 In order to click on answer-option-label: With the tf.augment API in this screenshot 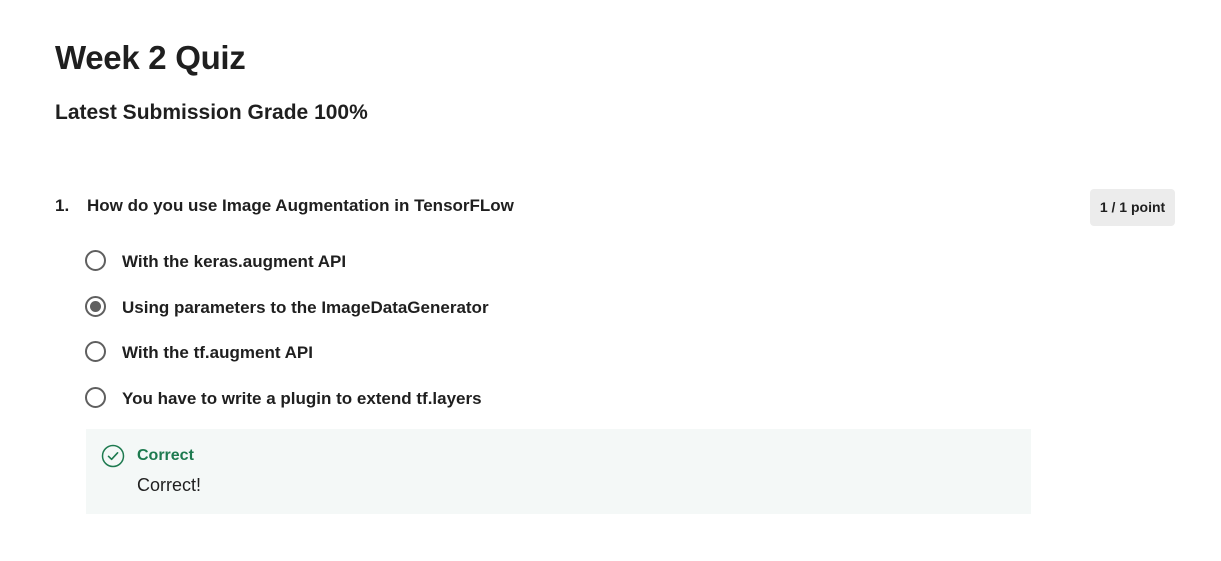, I will do `click(217, 352)`.